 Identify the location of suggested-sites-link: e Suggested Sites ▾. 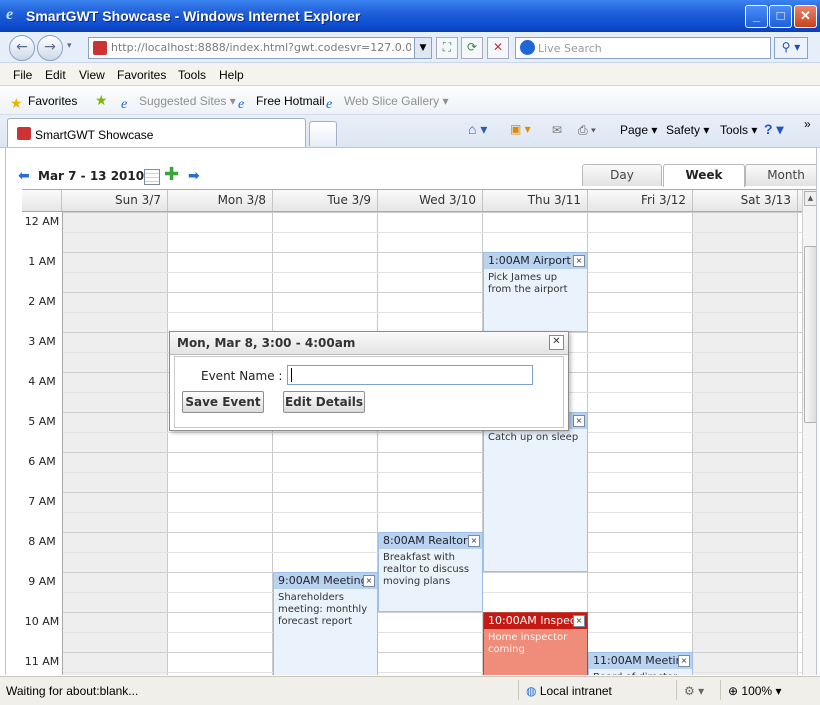
(178, 103).